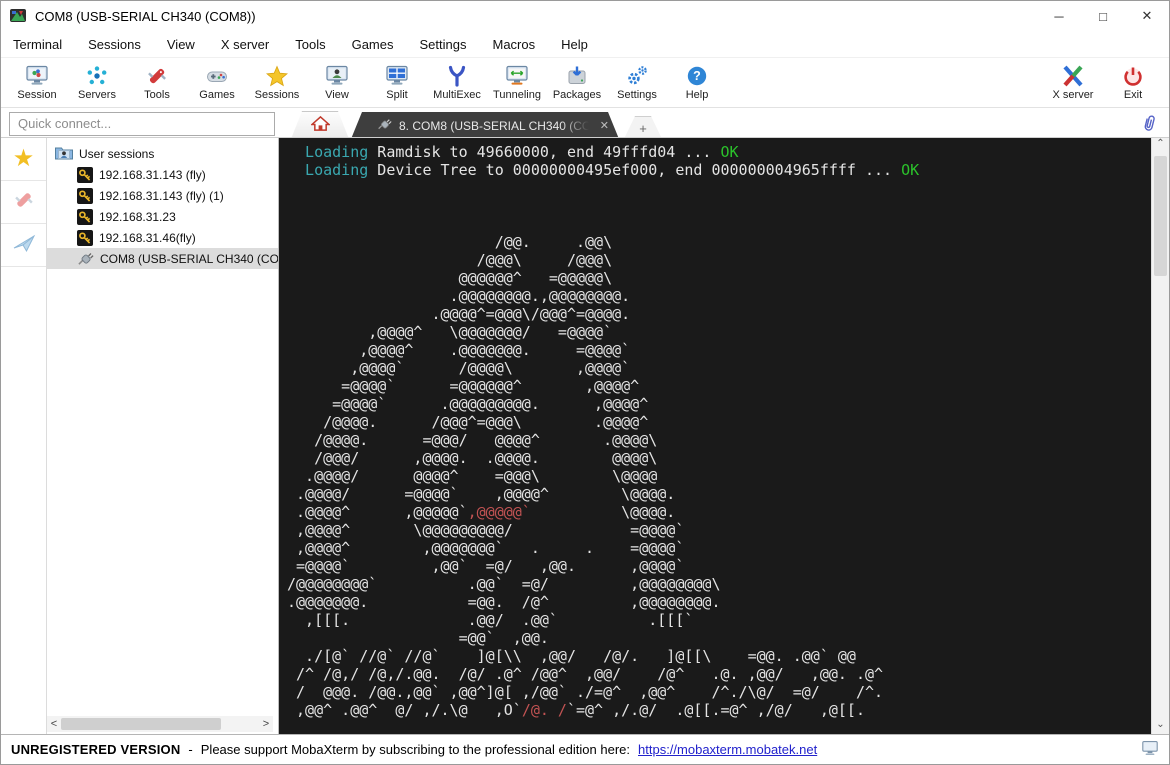 This screenshot has width=1170, height=765. I want to click on menu-item-macros: Macros, so click(513, 44).